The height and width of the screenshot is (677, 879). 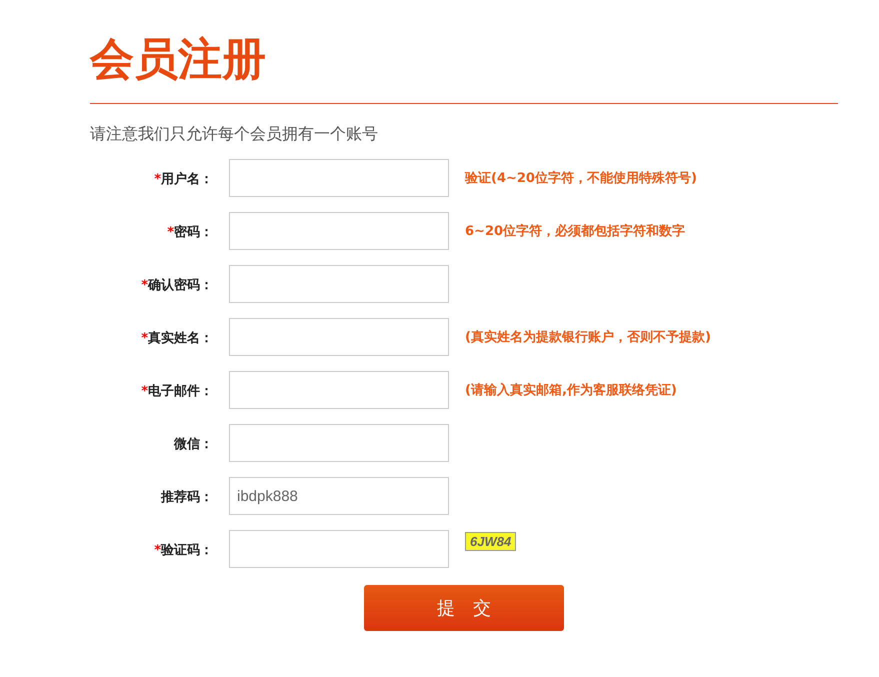 I want to click on field-label: 用户名：, so click(x=187, y=179).